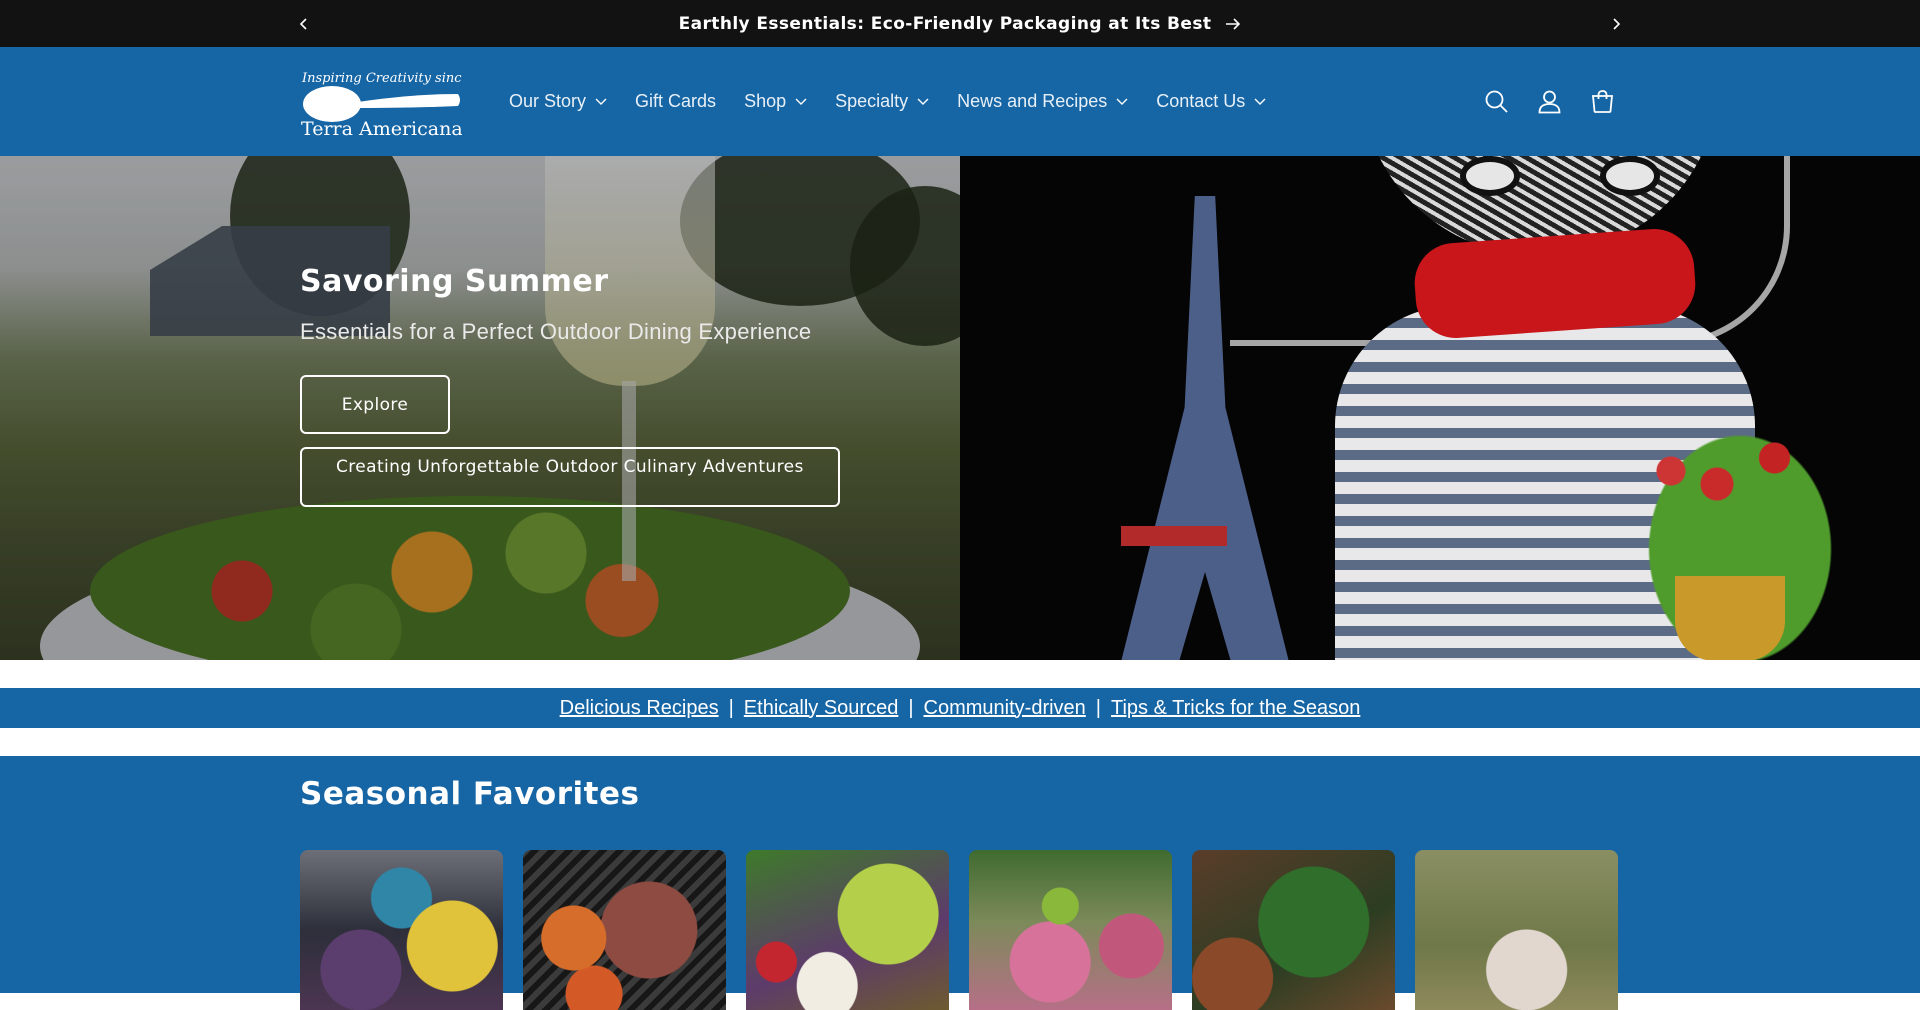 The image size is (1920, 1010). What do you see at coordinates (847, 930) in the screenshot?
I see `product-card-lemon-thyme` at bounding box center [847, 930].